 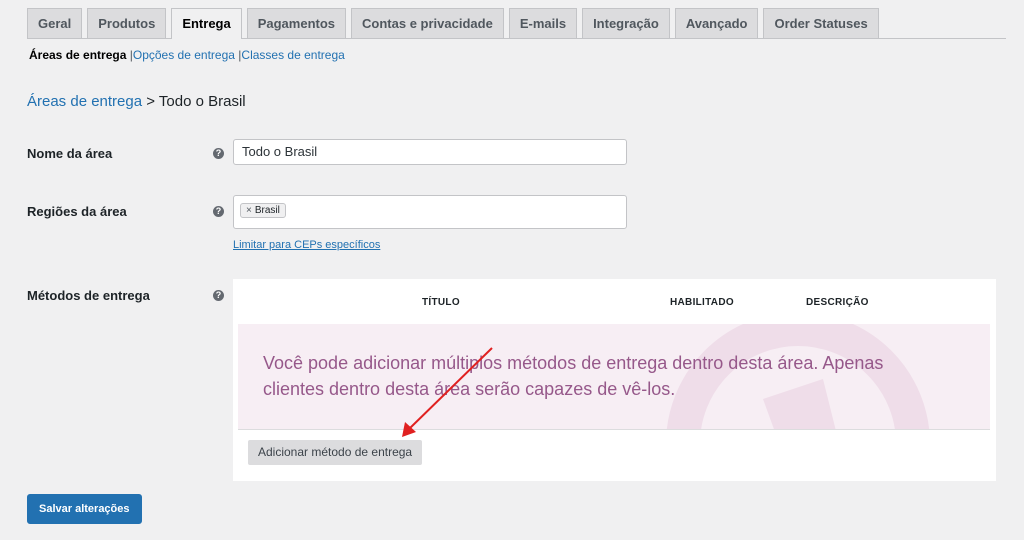 I want to click on tab-integracao: Integração, so click(x=626, y=23).